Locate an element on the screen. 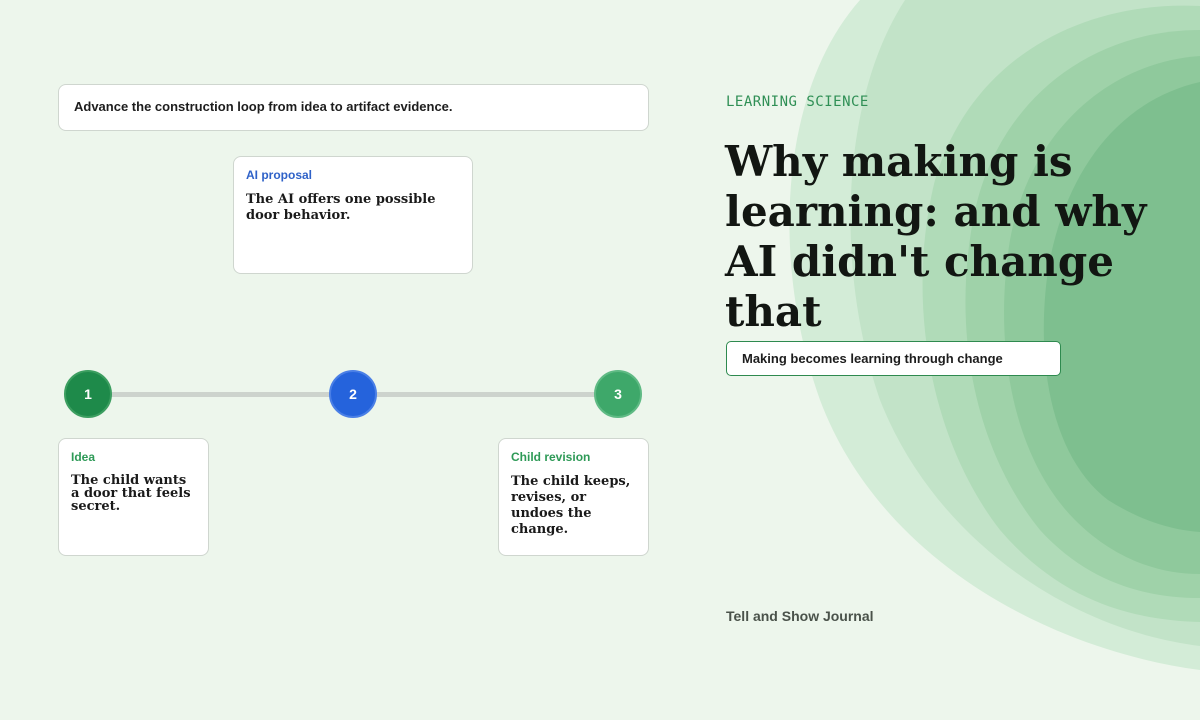 Image resolution: width=1200 pixels, height=720 pixels. journal-name: Tell and Show Journal is located at coordinates (800, 616).